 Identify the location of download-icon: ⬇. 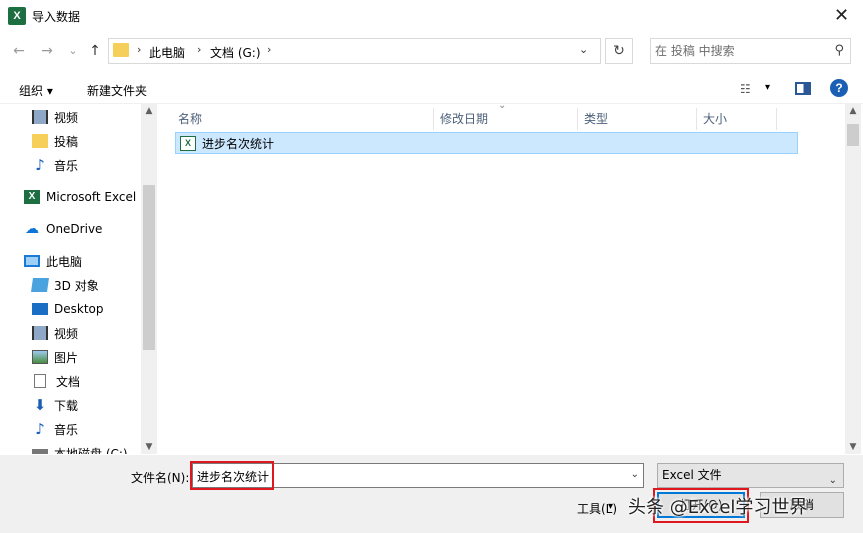
(40, 405).